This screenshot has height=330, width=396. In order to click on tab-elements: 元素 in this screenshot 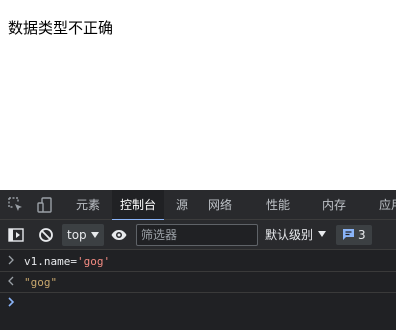, I will do `click(88, 205)`.